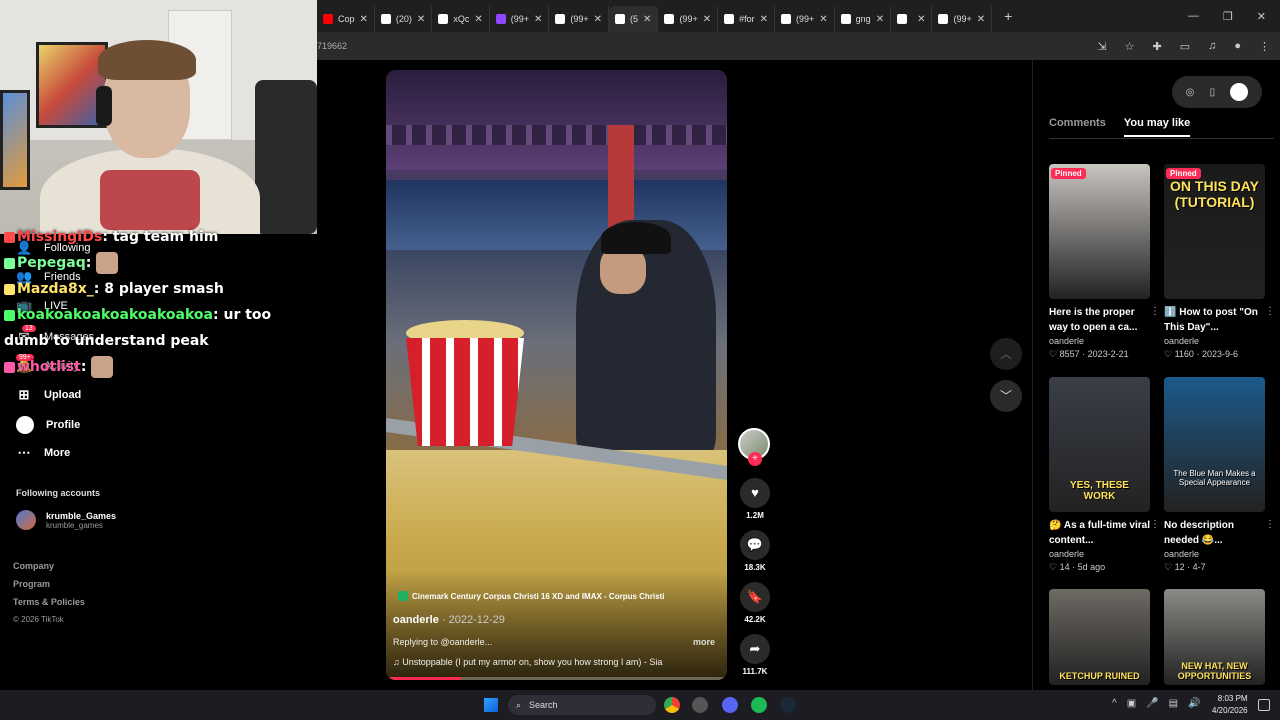 This screenshot has width=1280, height=720. What do you see at coordinates (1264, 46) in the screenshot?
I see `browser-menu-icon: ⋮` at bounding box center [1264, 46].